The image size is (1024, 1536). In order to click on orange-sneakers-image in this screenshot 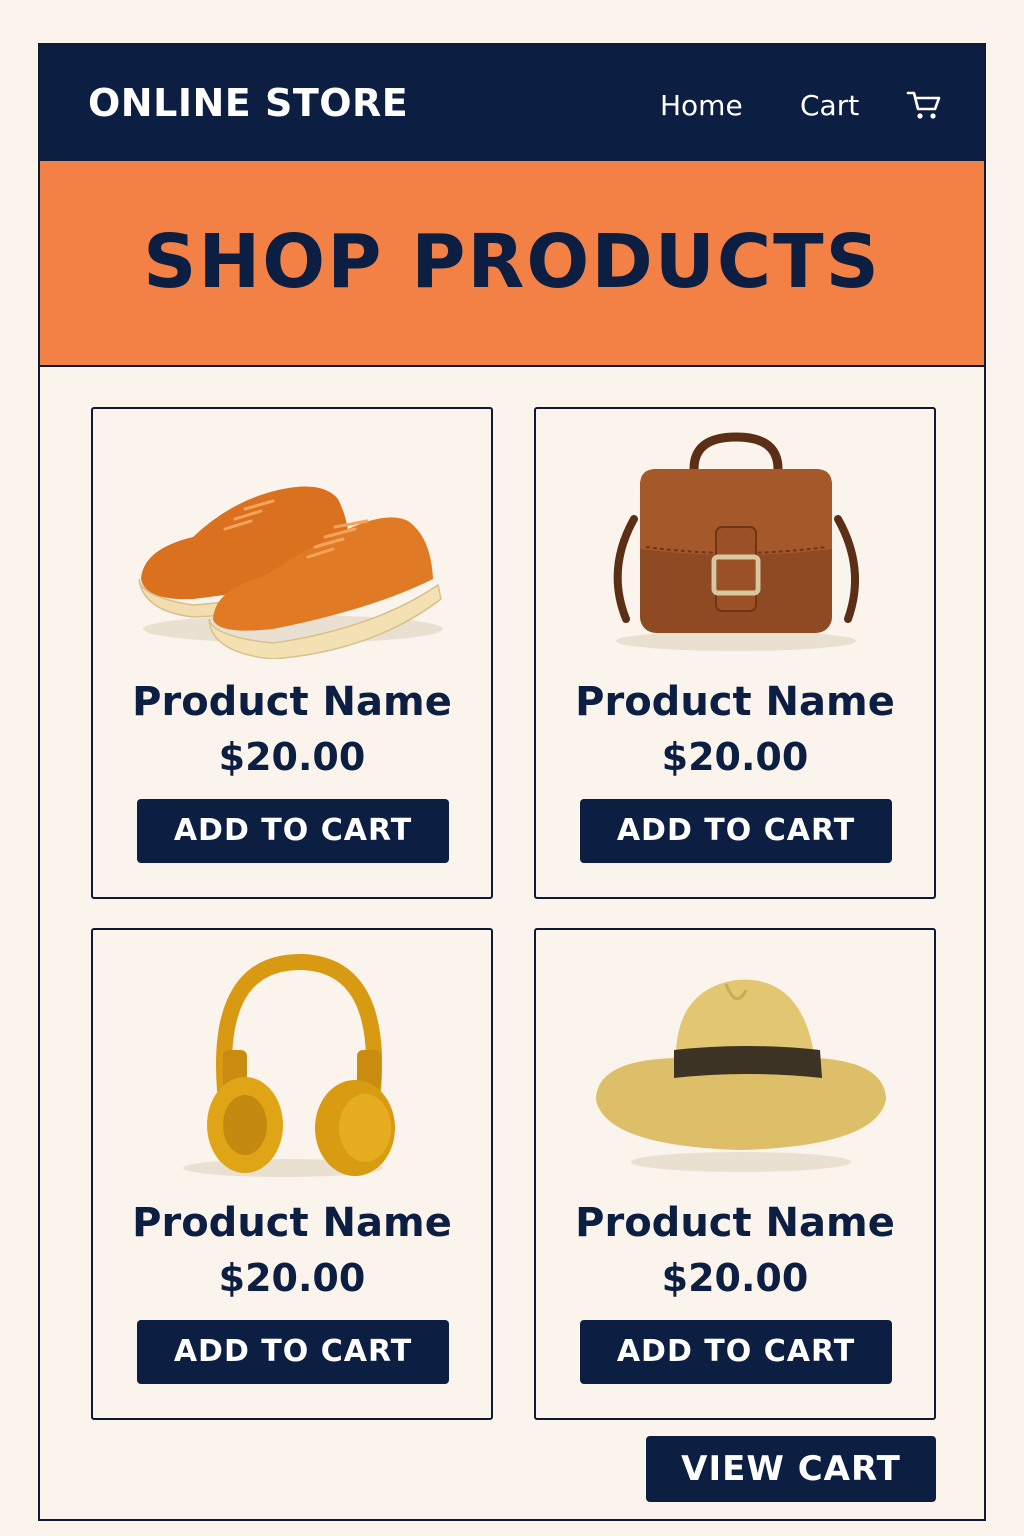, I will do `click(293, 544)`.